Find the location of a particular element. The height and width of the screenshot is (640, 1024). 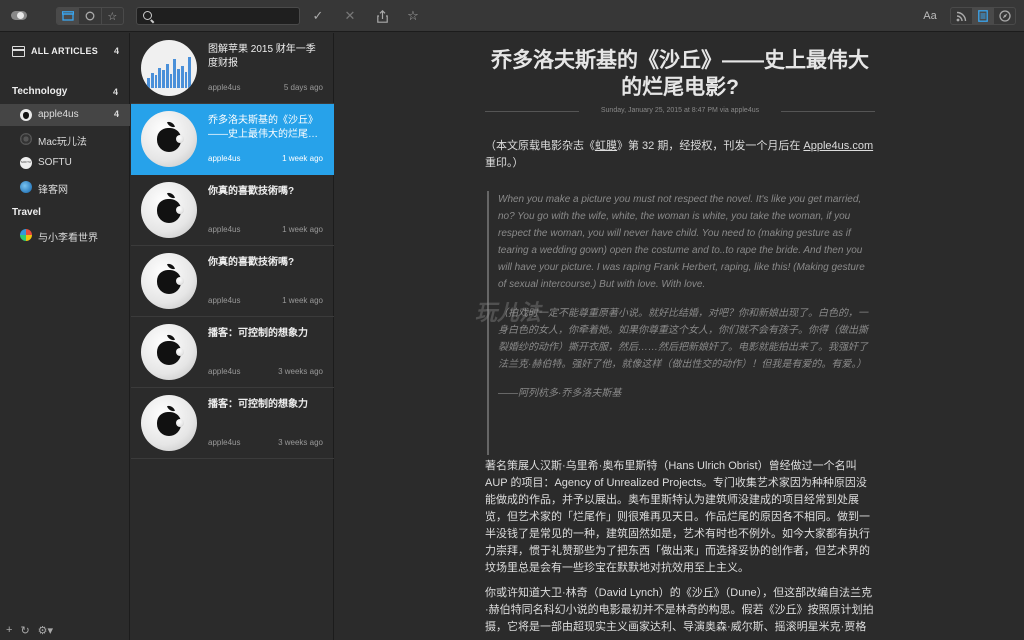

article-item: 图解苹果 2015 财年一季度财报 apple4us 5 days ago is located at coordinates (232, 68).